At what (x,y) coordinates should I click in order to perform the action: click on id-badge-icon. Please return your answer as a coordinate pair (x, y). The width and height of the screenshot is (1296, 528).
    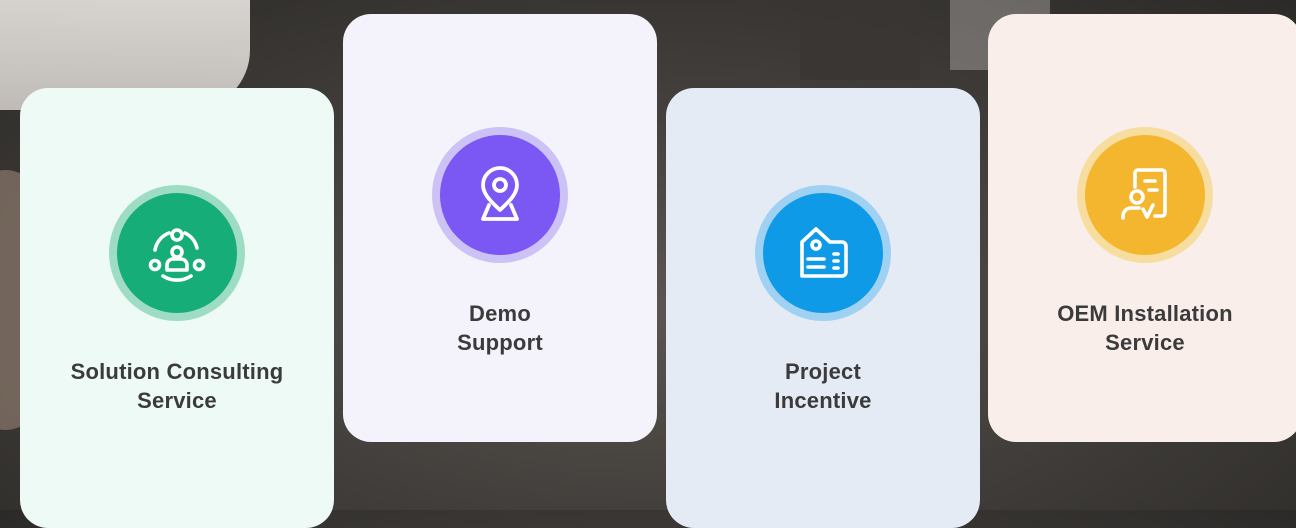
    Looking at the image, I should click on (824, 252).